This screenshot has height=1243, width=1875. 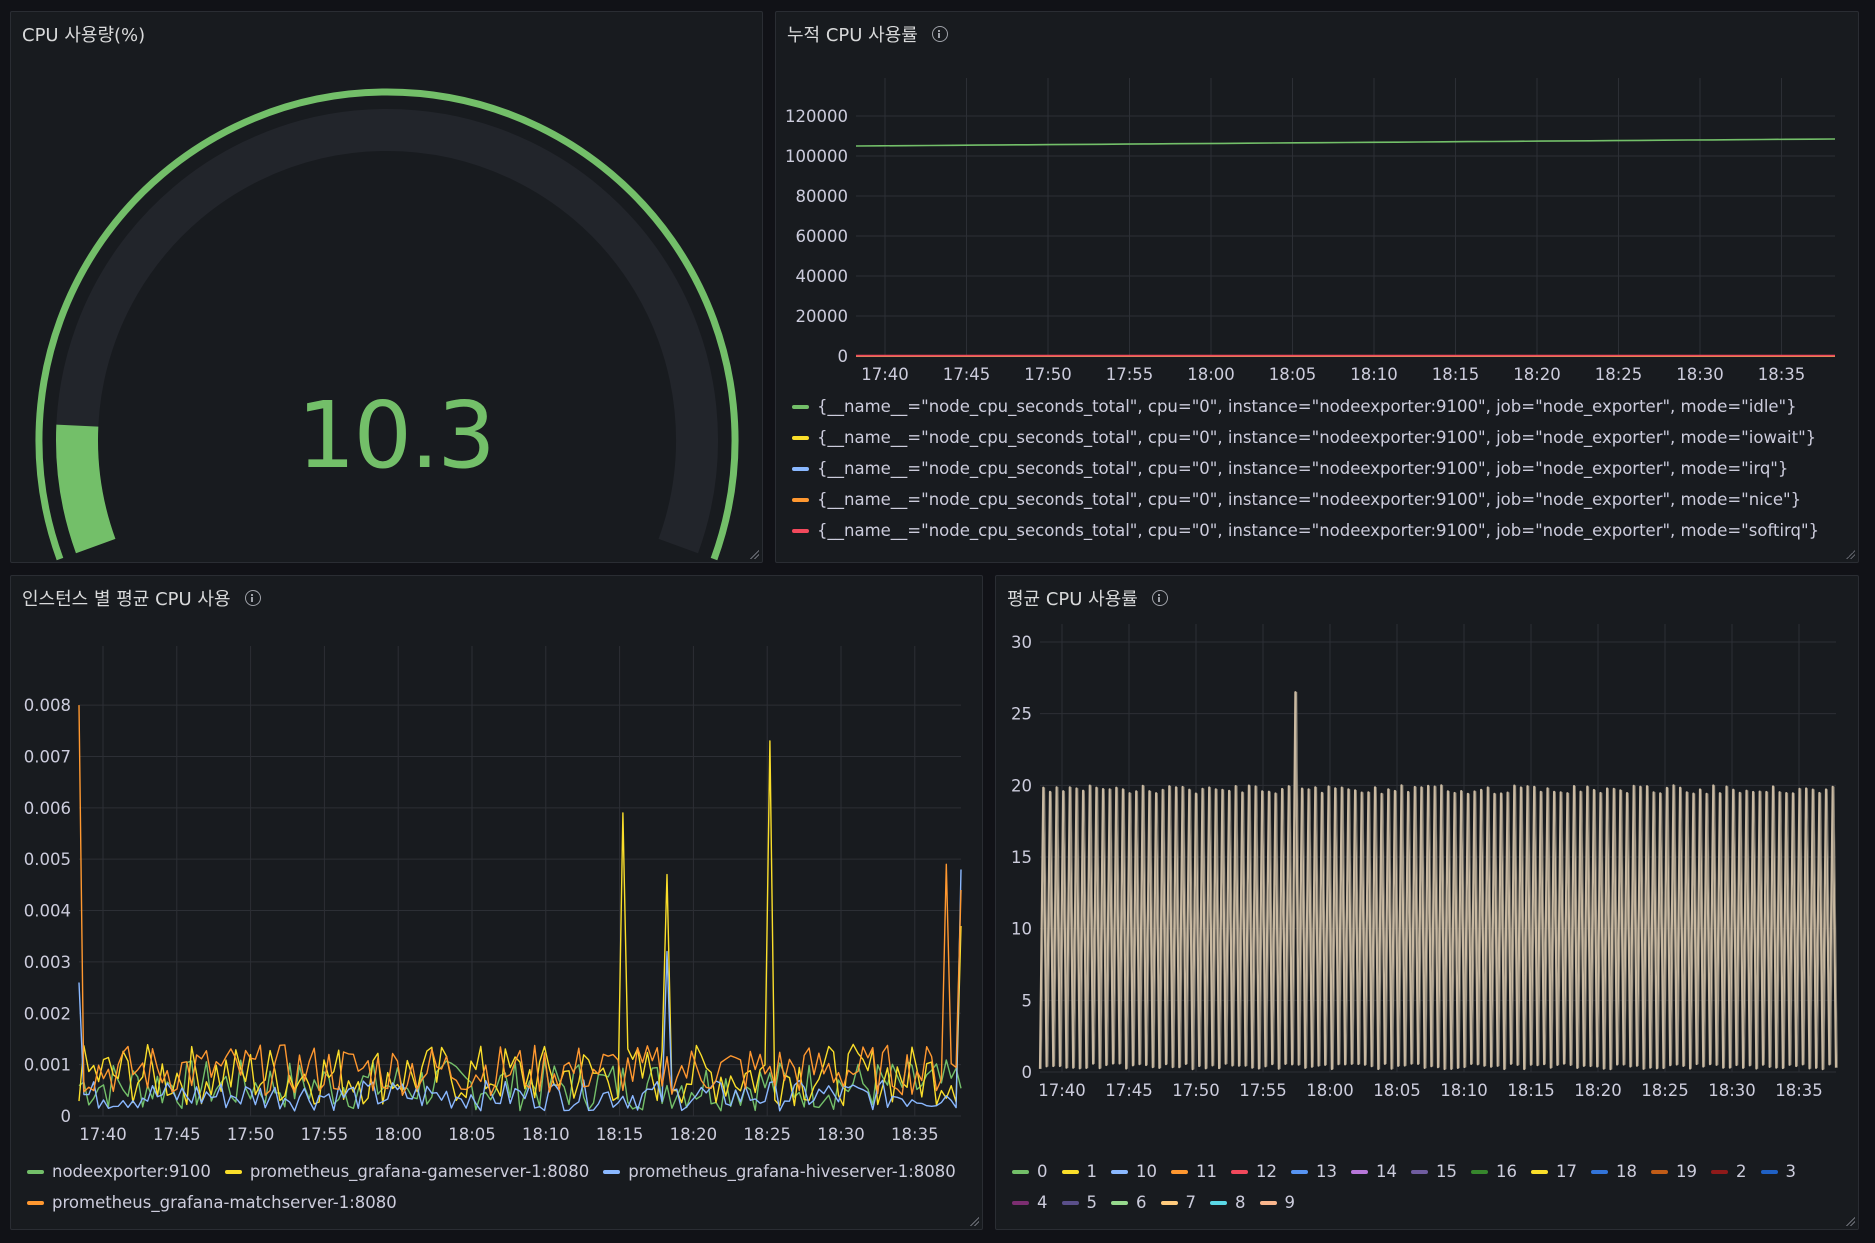 What do you see at coordinates (1665, 1090) in the screenshot?
I see `x-tick-label: 18:25` at bounding box center [1665, 1090].